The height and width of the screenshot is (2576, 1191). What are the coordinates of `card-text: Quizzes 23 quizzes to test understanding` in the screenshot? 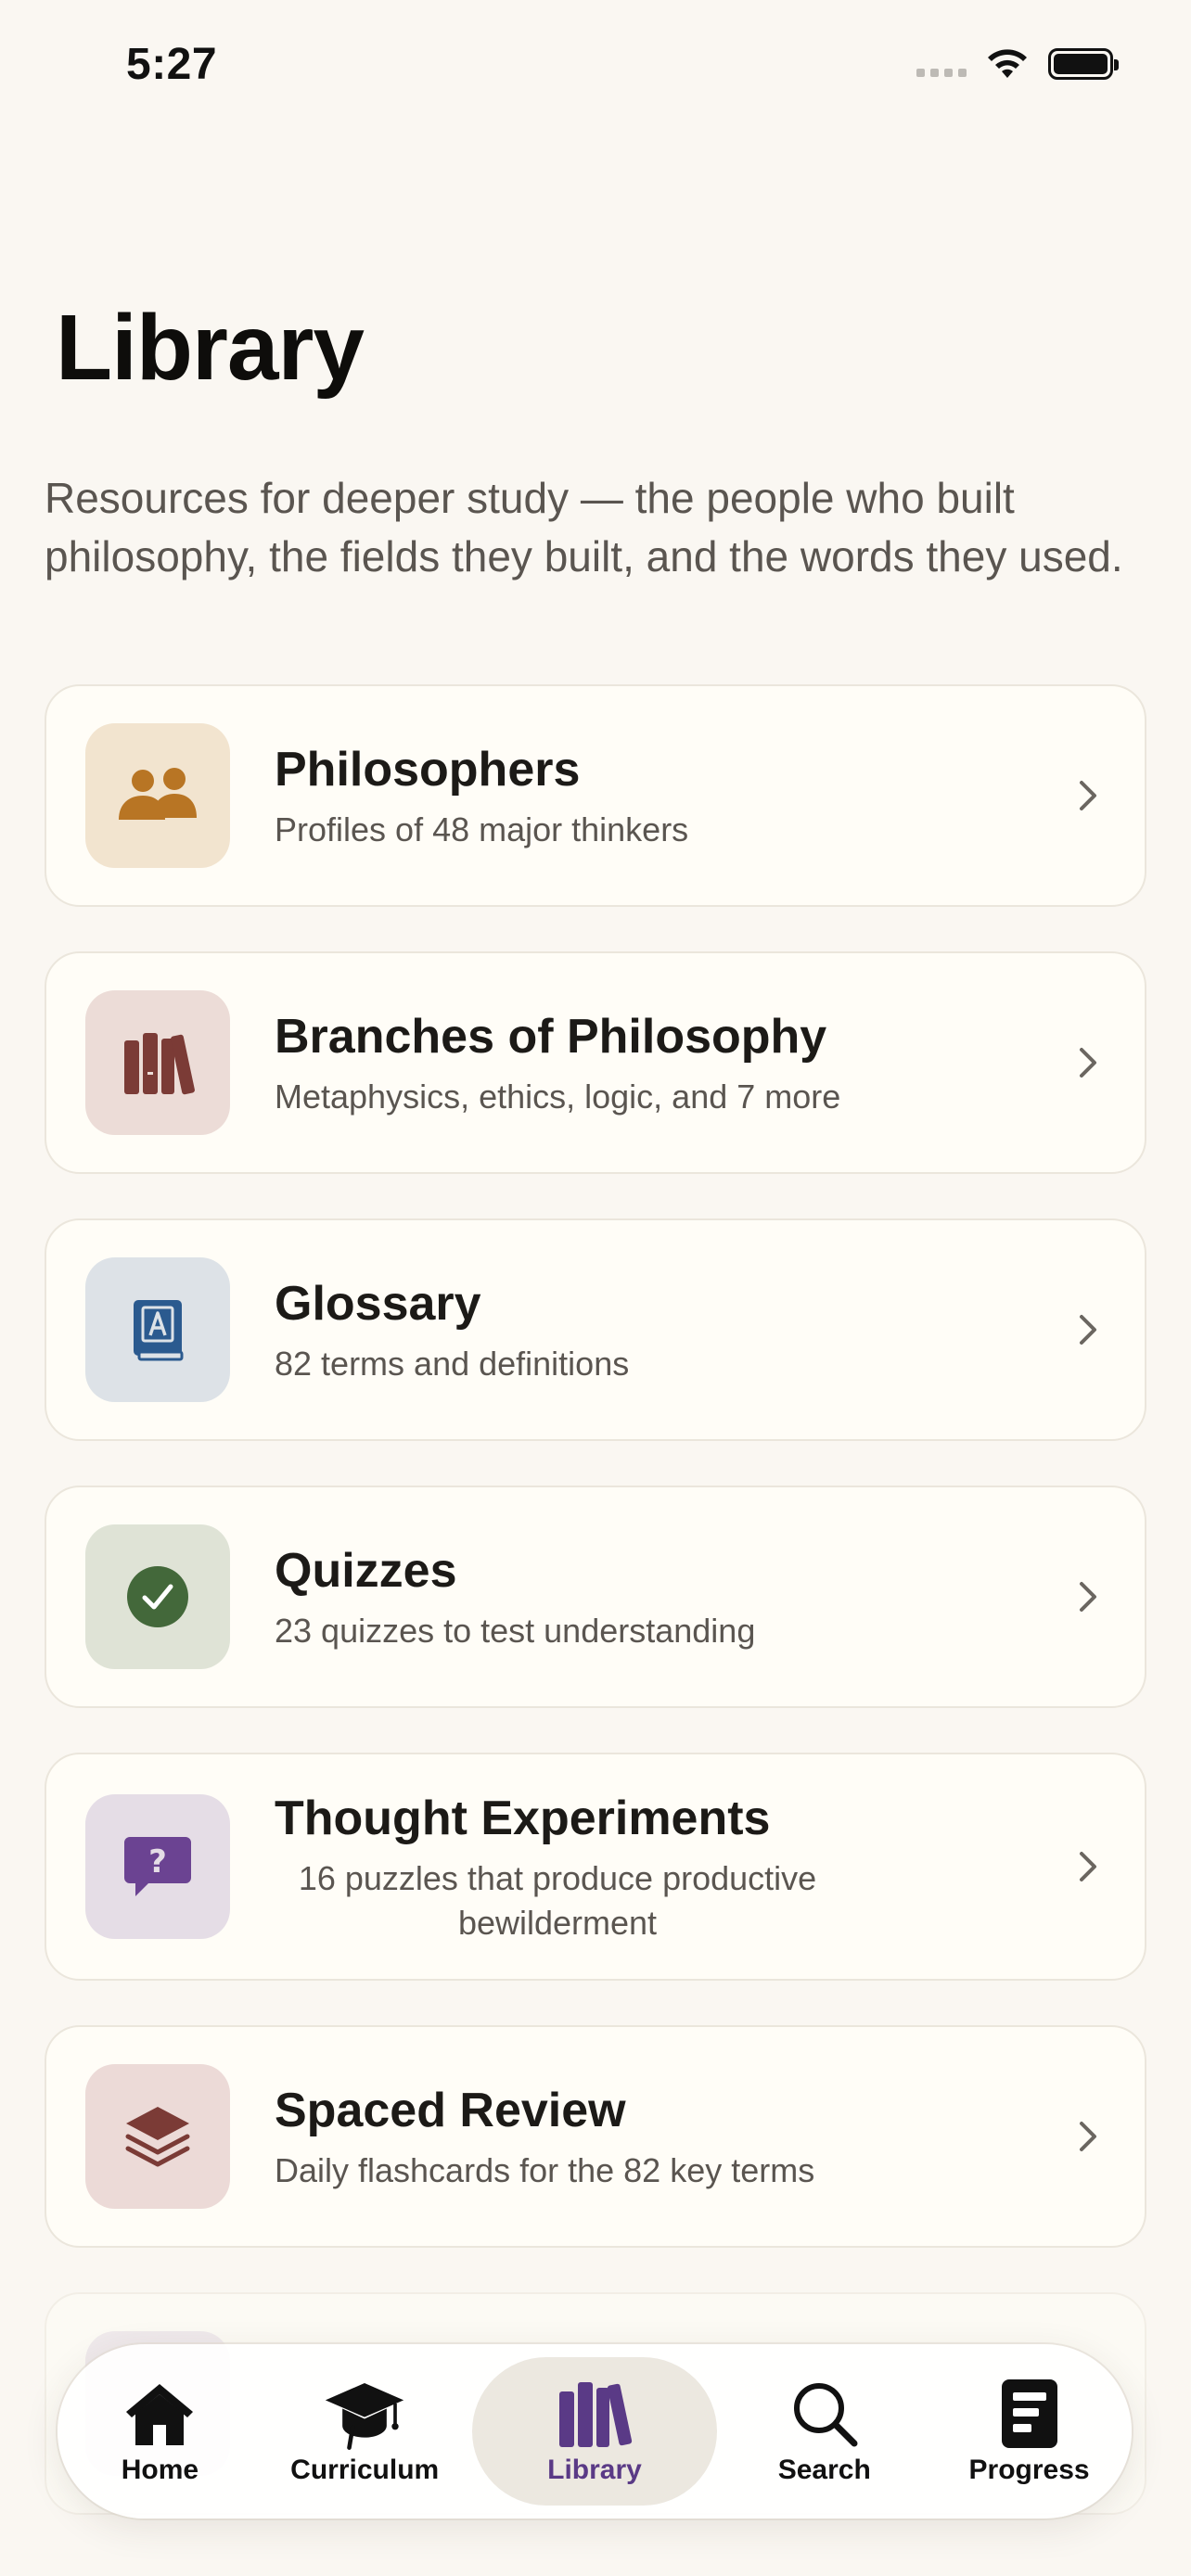 It's located at (645, 1597).